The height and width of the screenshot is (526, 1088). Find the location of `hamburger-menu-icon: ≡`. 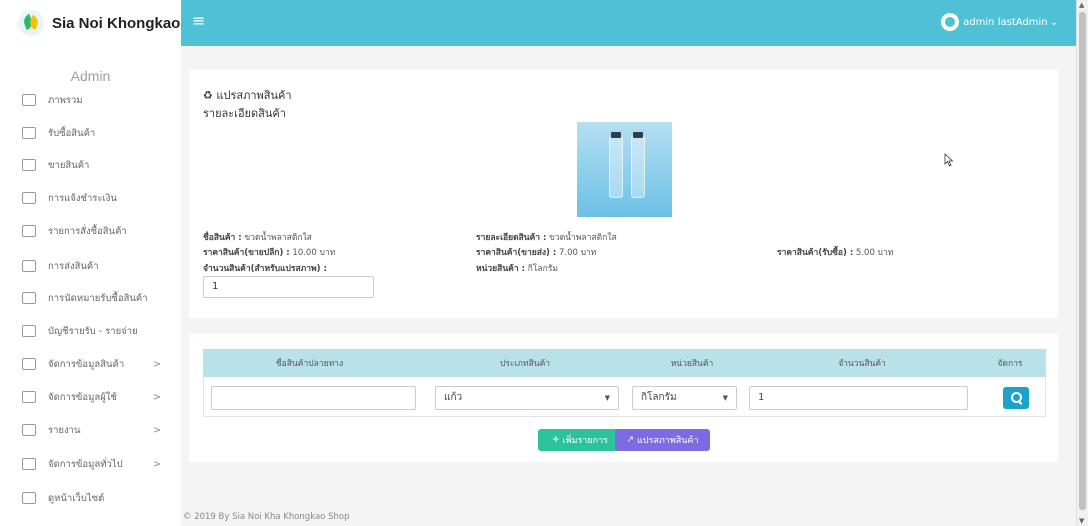

hamburger-menu-icon: ≡ is located at coordinates (199, 21).